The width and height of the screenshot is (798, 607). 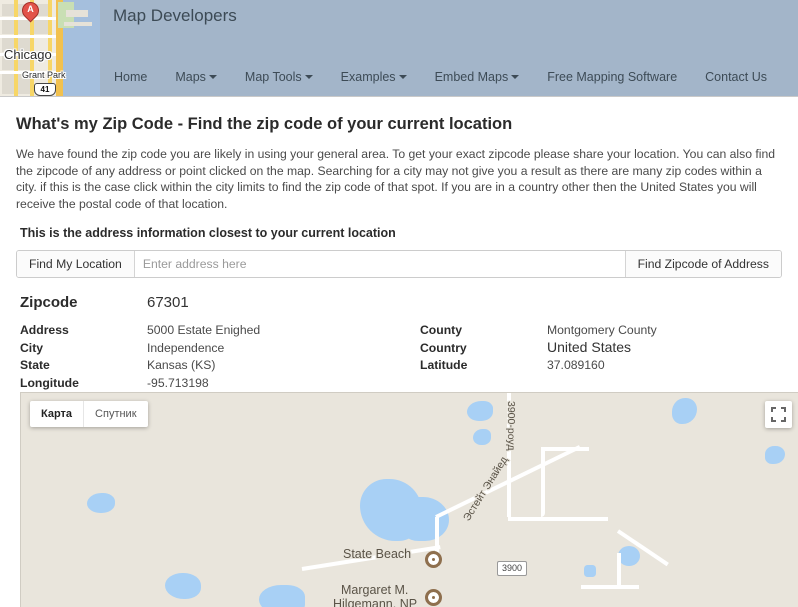 I want to click on nav-item-embed-maps: Embed Maps, so click(x=477, y=77).